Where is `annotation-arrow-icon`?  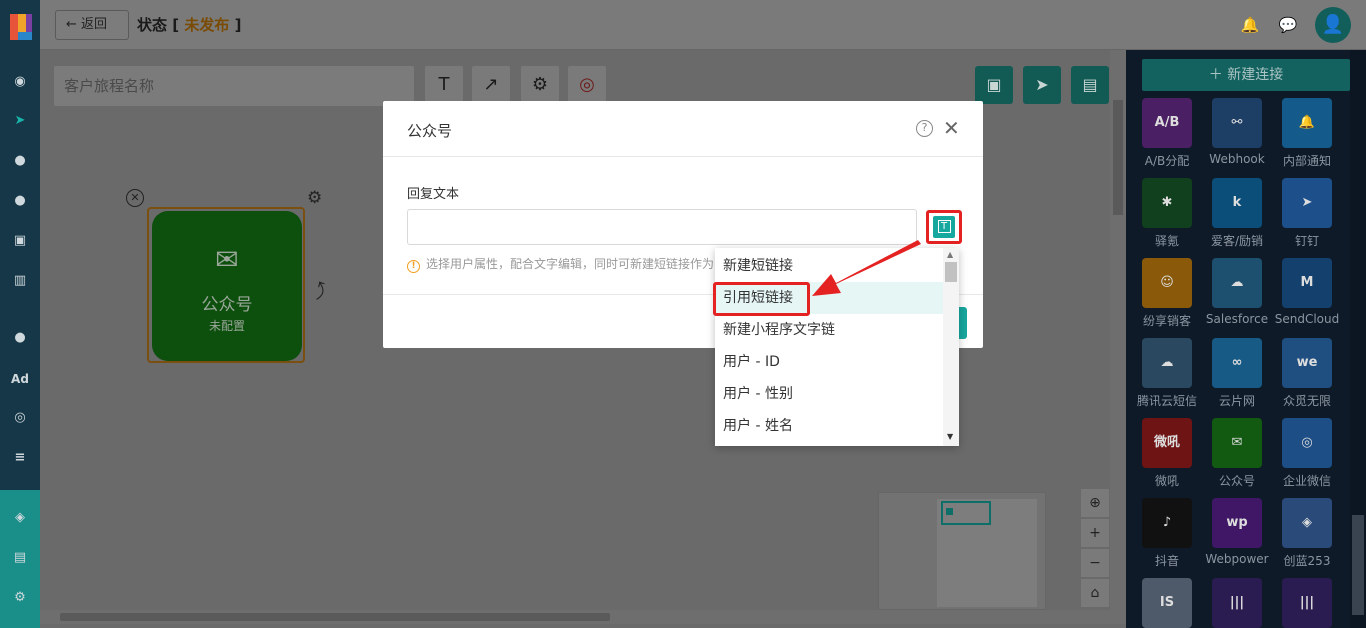 annotation-arrow-icon is located at coordinates (866, 268).